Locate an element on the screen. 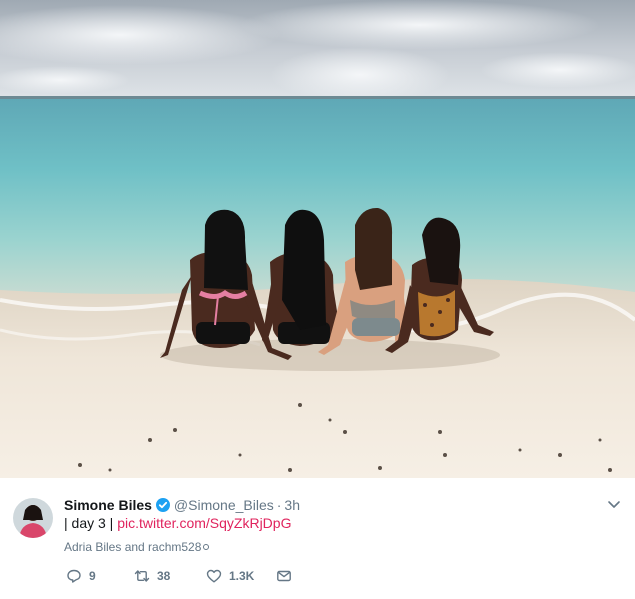 This screenshot has height=599, width=635. profile-picture-icon is located at coordinates (33, 518).